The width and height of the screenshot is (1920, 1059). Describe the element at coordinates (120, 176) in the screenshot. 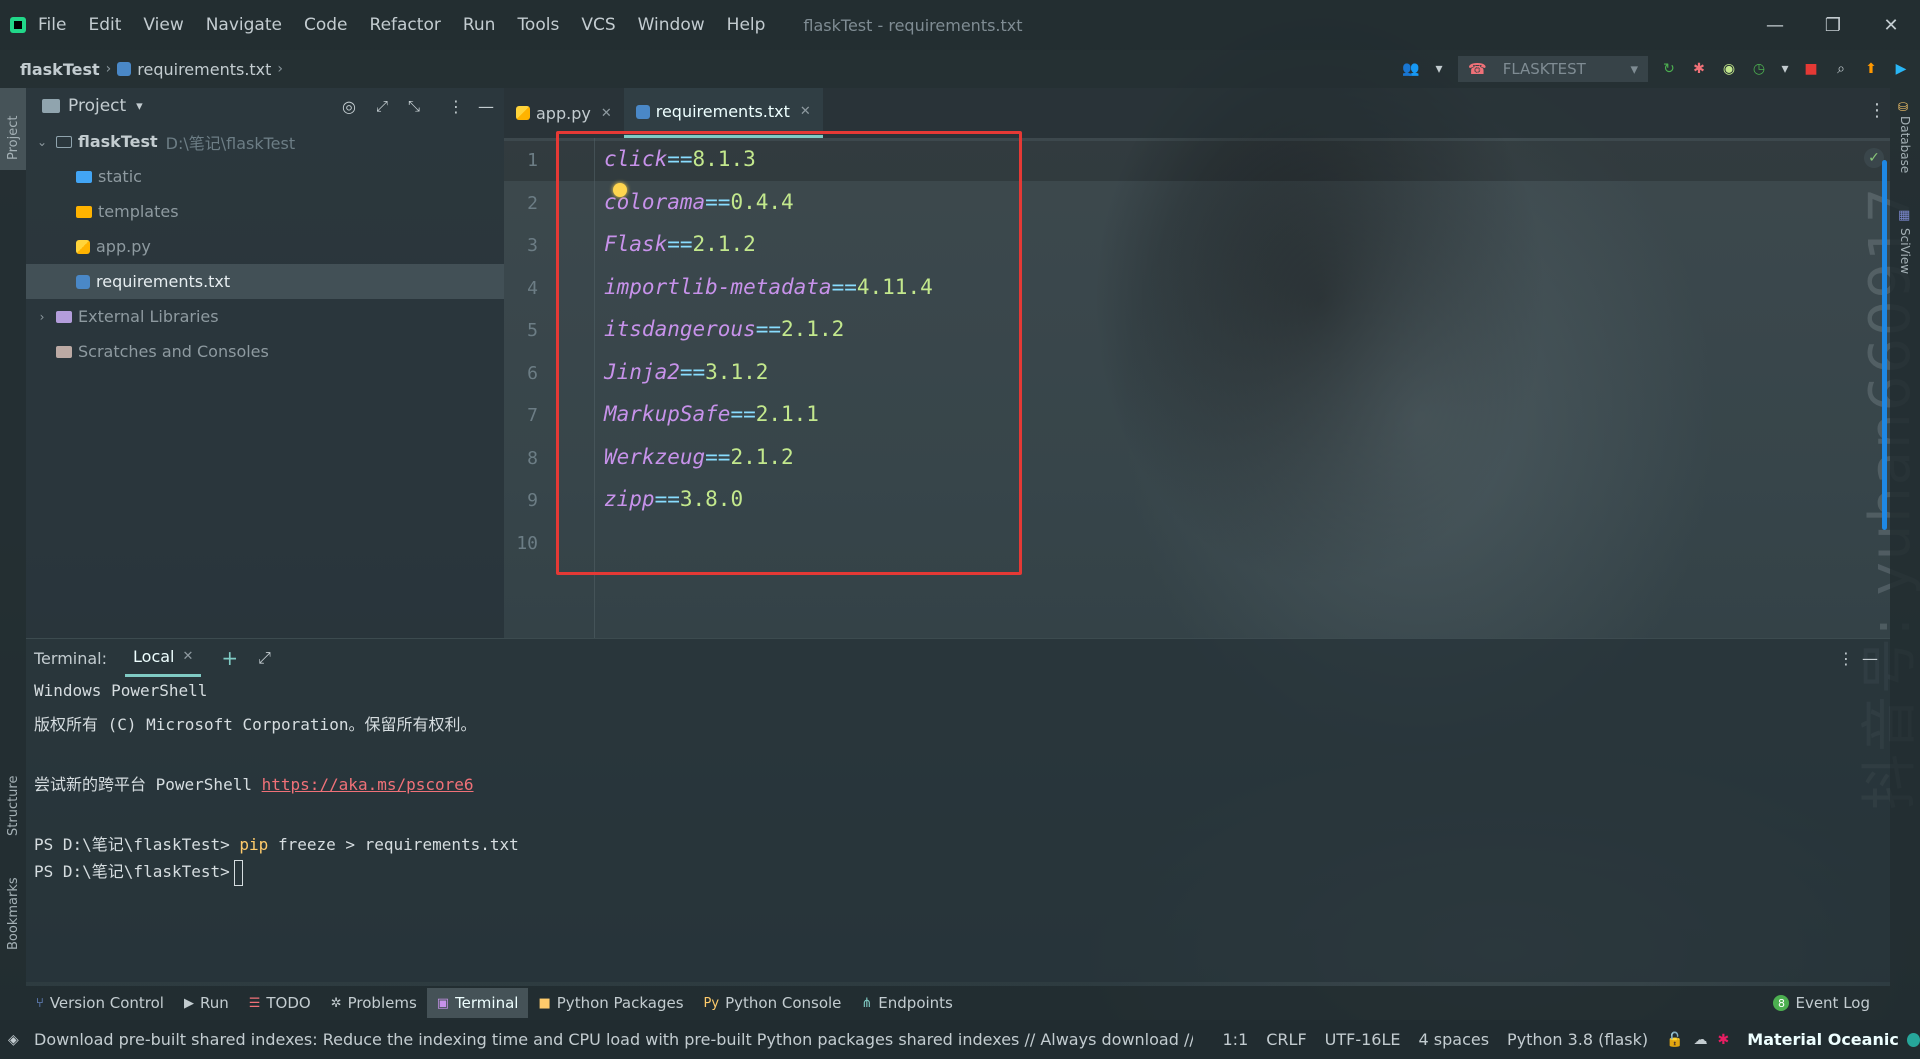

I see `tree-item-label: static` at that location.